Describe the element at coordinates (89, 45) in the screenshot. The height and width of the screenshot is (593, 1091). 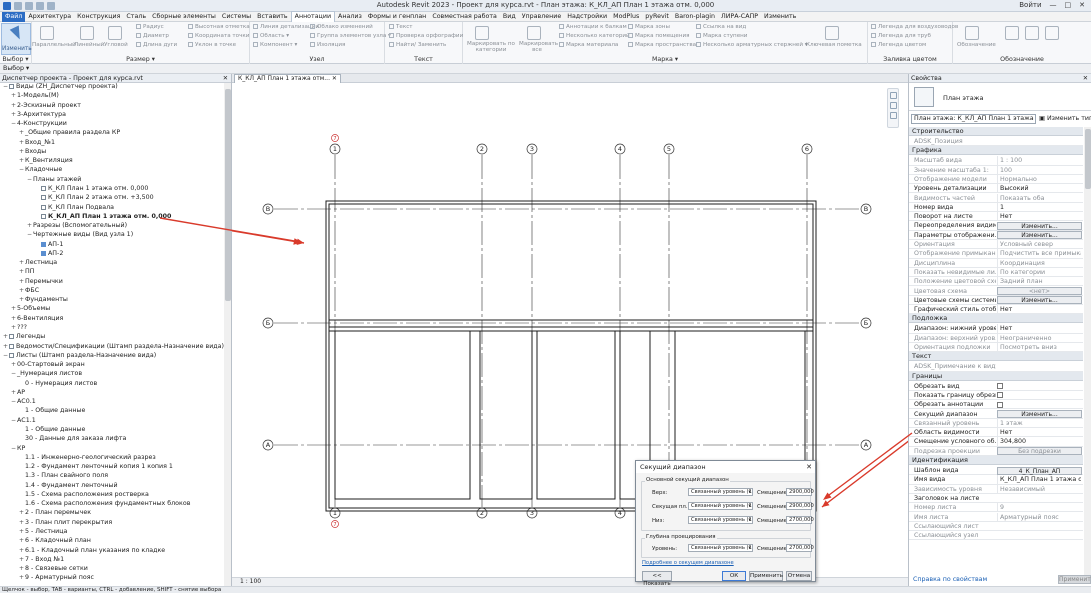
I see `linear-dimension-button: Линейный` at that location.